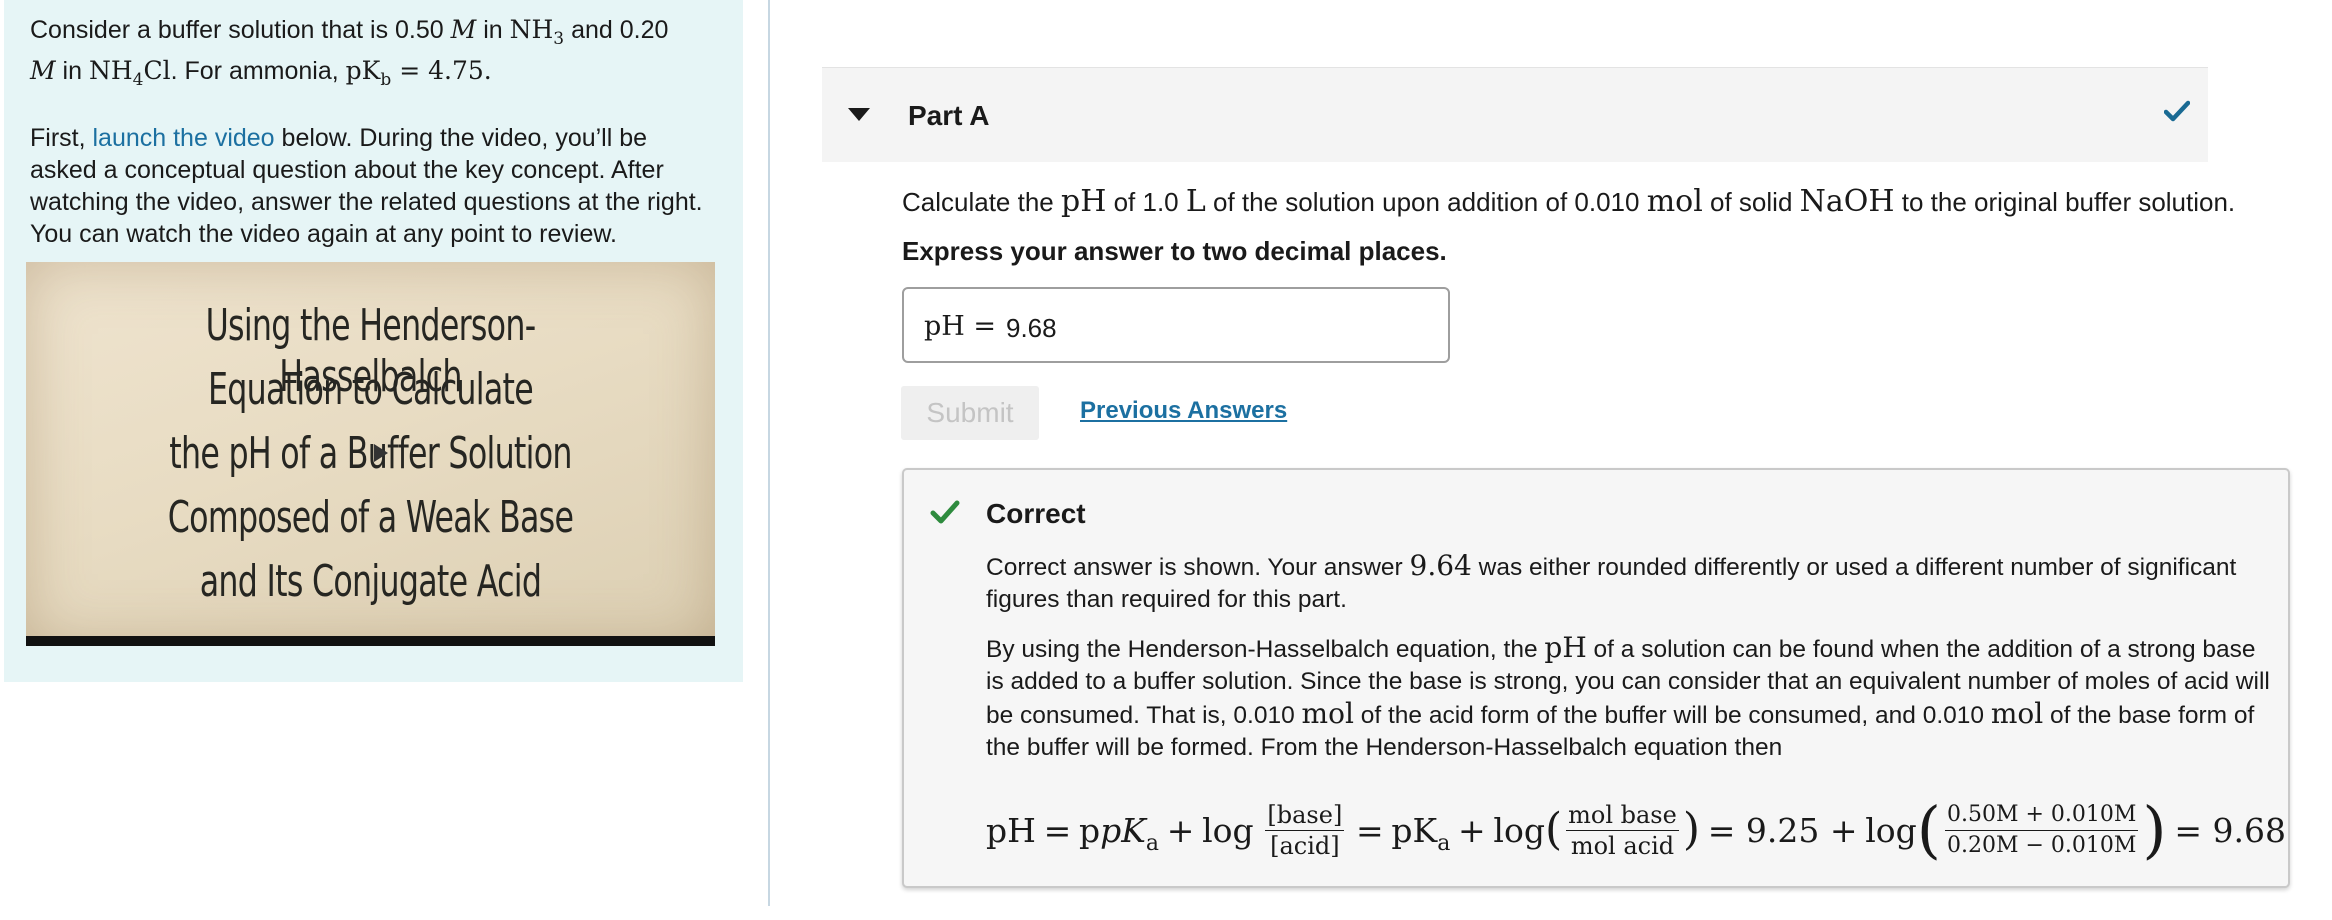 This screenshot has height=920, width=2332. I want to click on feedback-ph: pH, so click(1565, 647).